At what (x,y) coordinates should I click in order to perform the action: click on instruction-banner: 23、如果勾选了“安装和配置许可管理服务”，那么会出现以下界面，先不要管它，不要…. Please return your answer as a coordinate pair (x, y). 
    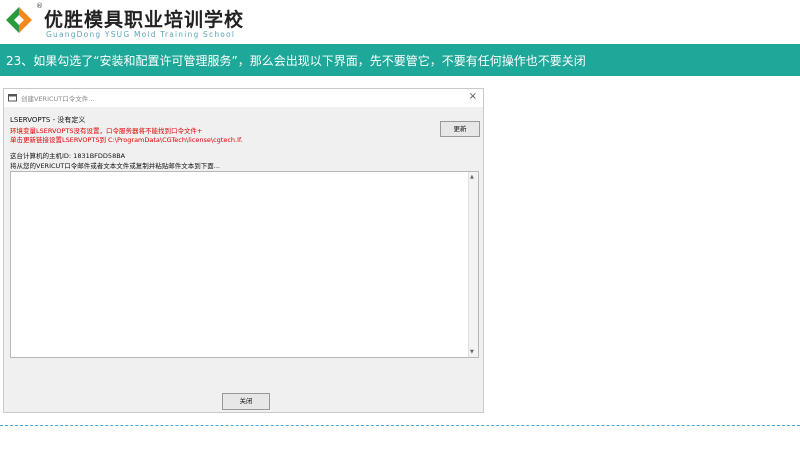
    Looking at the image, I should click on (400, 60).